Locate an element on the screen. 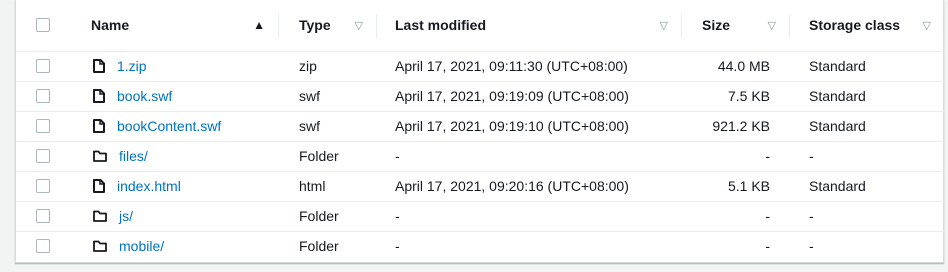 The width and height of the screenshot is (948, 272). column-header-type-label: Type is located at coordinates (315, 25).